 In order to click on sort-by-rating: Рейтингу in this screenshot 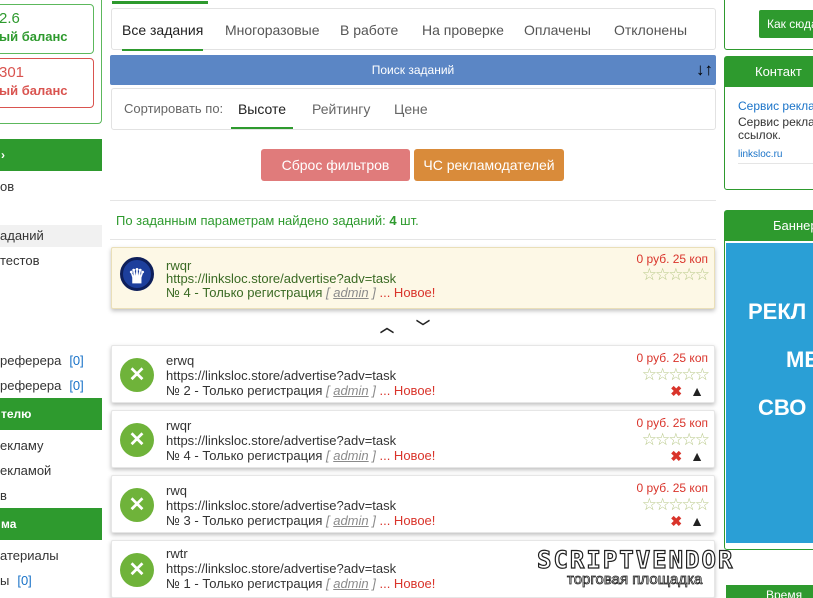, I will do `click(341, 109)`.